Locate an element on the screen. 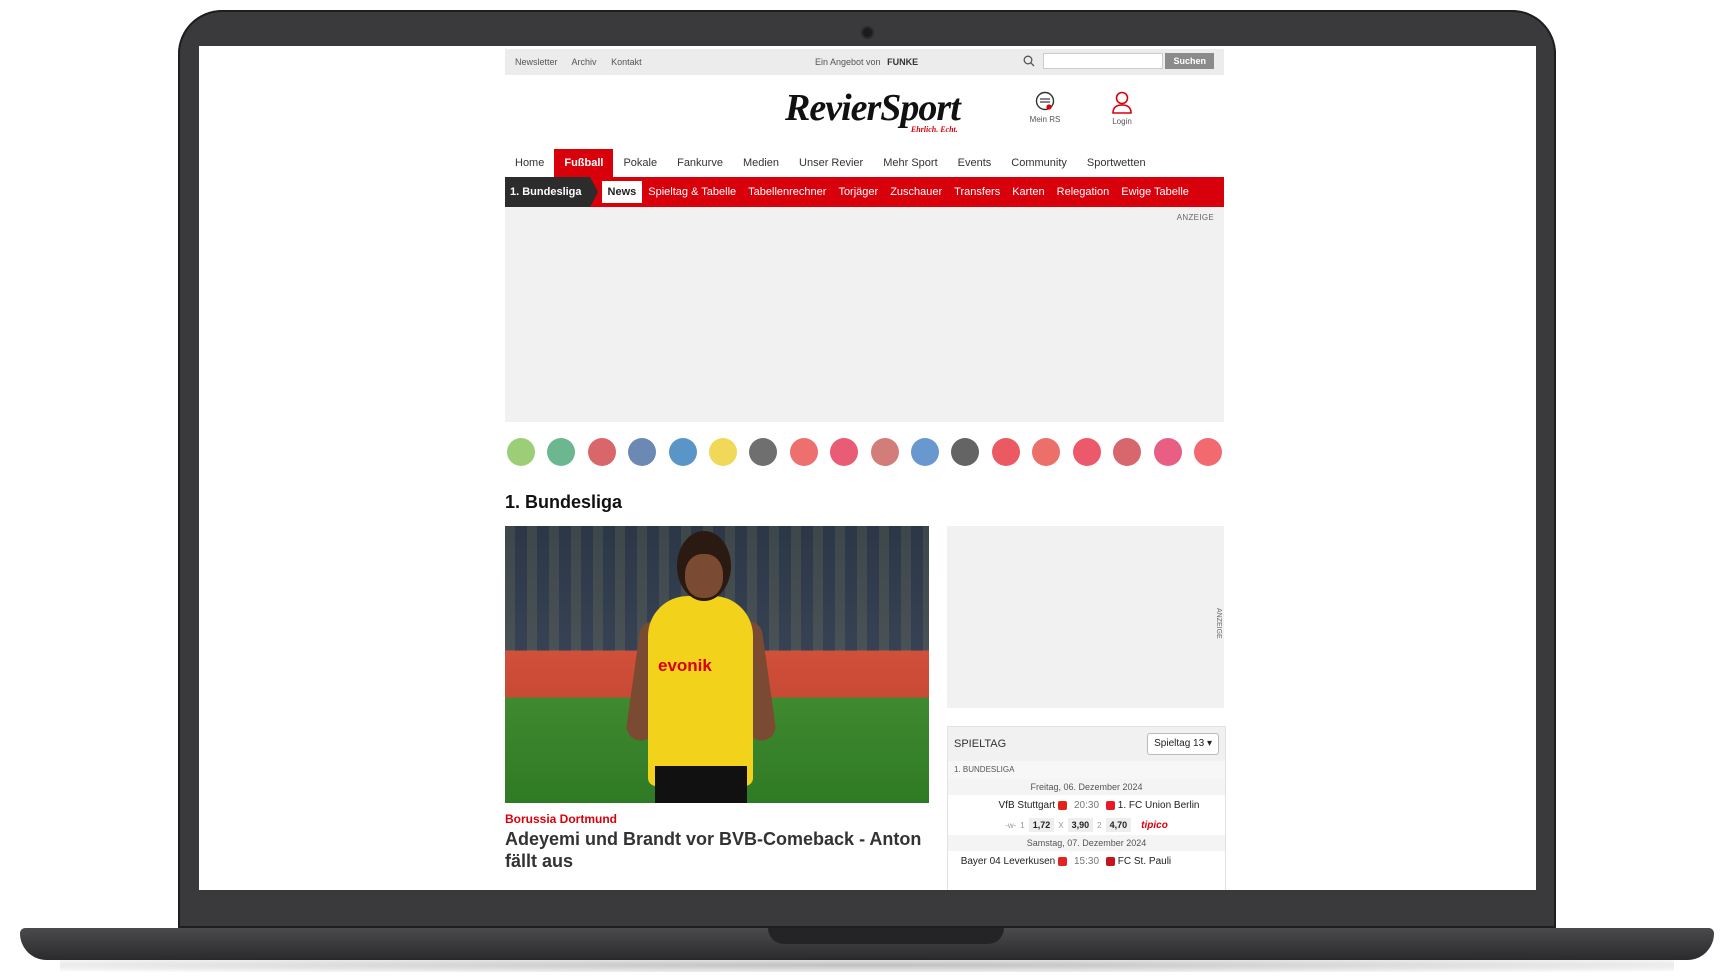 Image resolution: width=1728 pixels, height=978 pixels. player-shorts is located at coordinates (701, 784).